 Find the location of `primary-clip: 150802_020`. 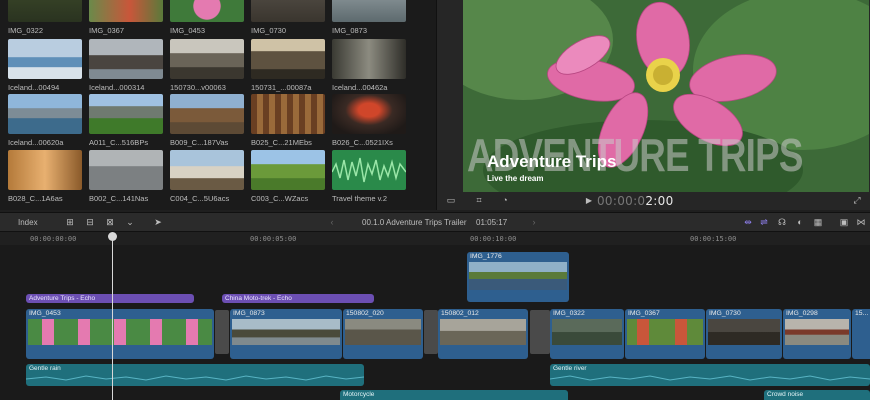

primary-clip: 150802_020 is located at coordinates (383, 334).